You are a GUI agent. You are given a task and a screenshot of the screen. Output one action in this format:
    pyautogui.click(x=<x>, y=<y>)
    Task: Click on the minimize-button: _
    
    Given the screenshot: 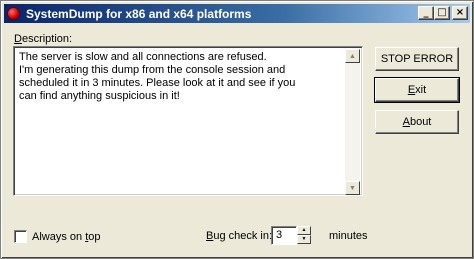 What is the action you would take?
    pyautogui.click(x=426, y=13)
    